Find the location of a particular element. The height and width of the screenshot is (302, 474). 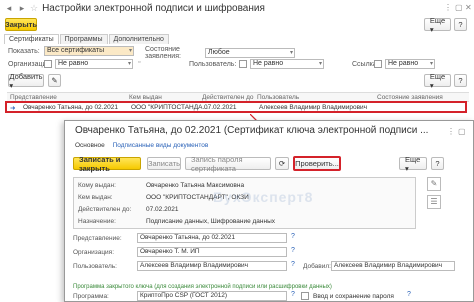

menu-dots-icon: ⋮ is located at coordinates (448, 7).